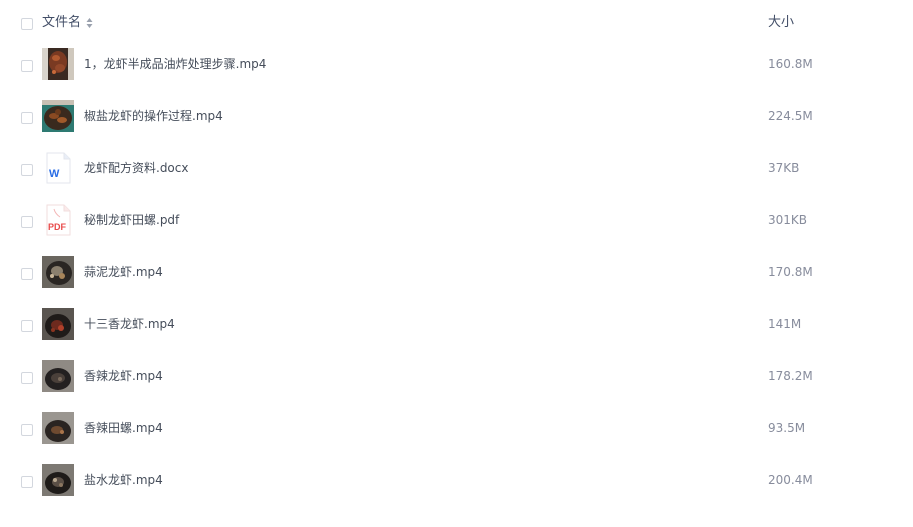  What do you see at coordinates (787, 428) in the screenshot?
I see `file-size: 93.5M` at bounding box center [787, 428].